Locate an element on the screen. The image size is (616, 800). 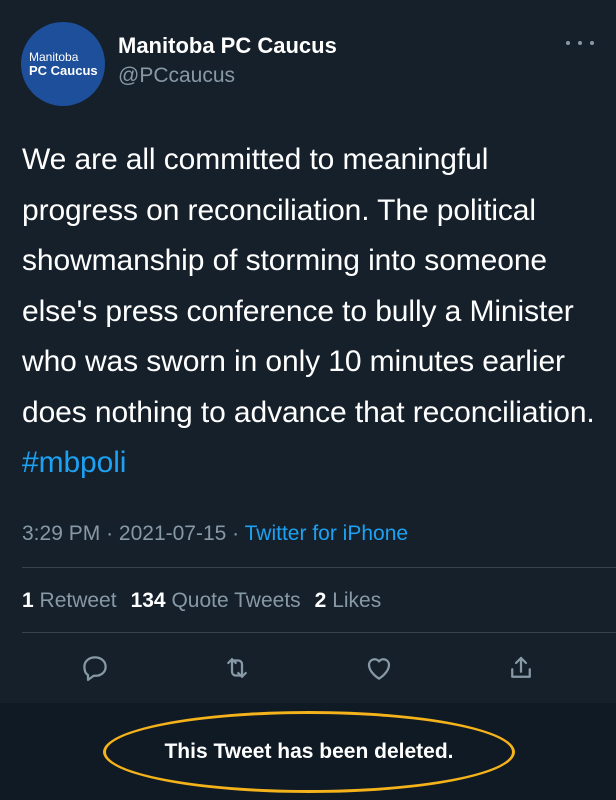
retweets-stat: 1 Retweet is located at coordinates (69, 600).